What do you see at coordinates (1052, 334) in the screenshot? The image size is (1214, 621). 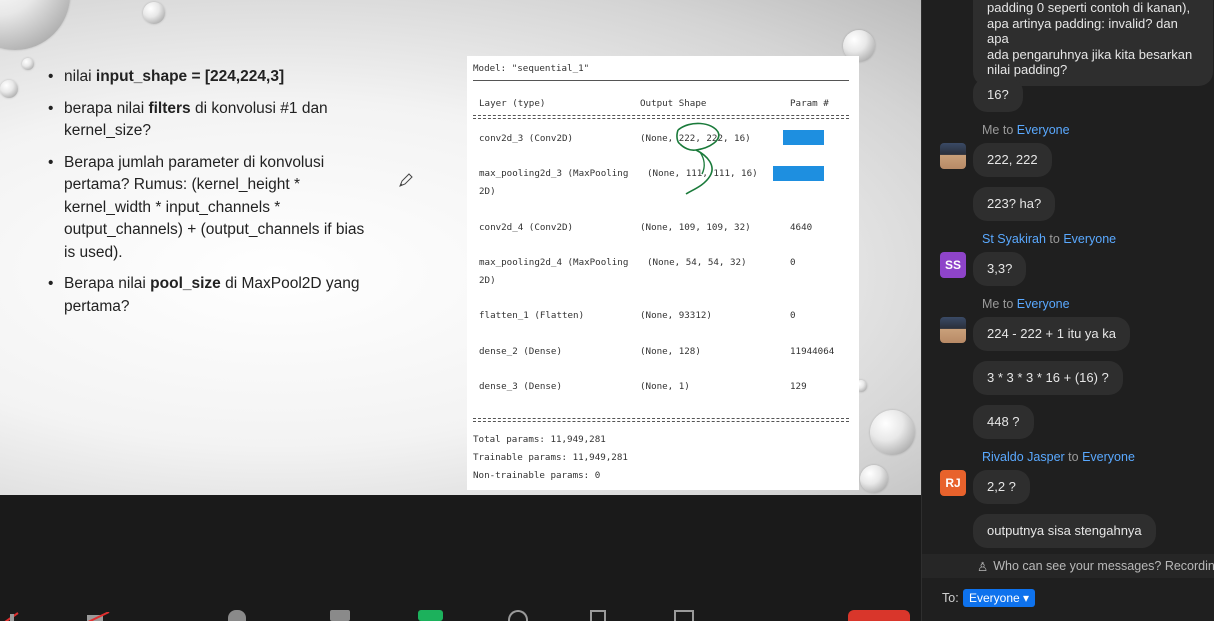 I see `chat-message: 224 - 222 + 1 itu ya ka` at bounding box center [1052, 334].